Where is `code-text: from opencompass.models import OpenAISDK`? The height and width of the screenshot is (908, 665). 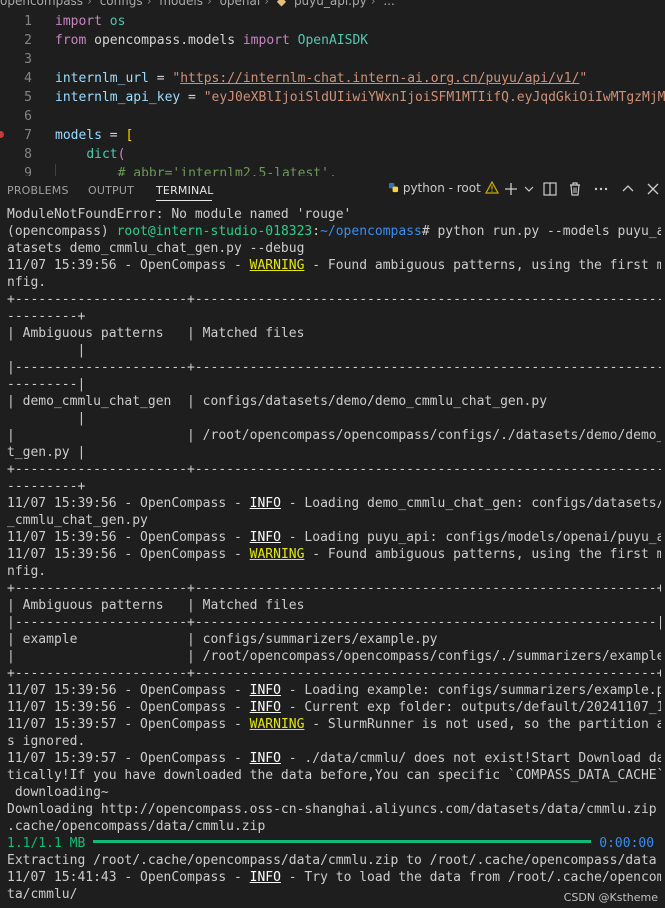 code-text: from opencompass.models import OpenAISDK is located at coordinates (212, 40).